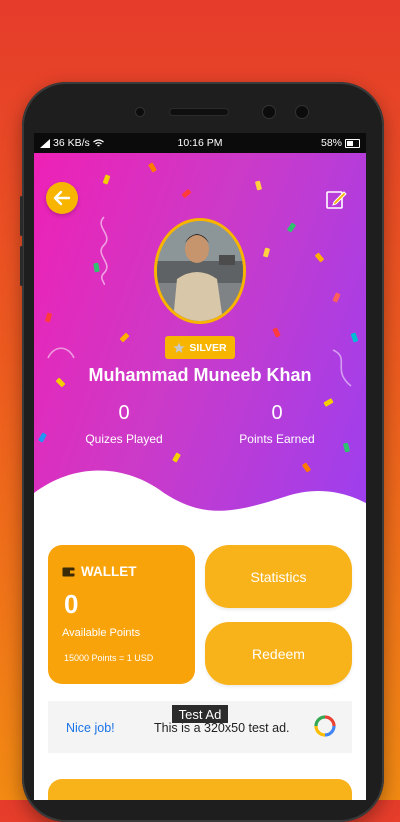 The image size is (400, 822). What do you see at coordinates (200, 789) in the screenshot?
I see `bottom-card` at bounding box center [200, 789].